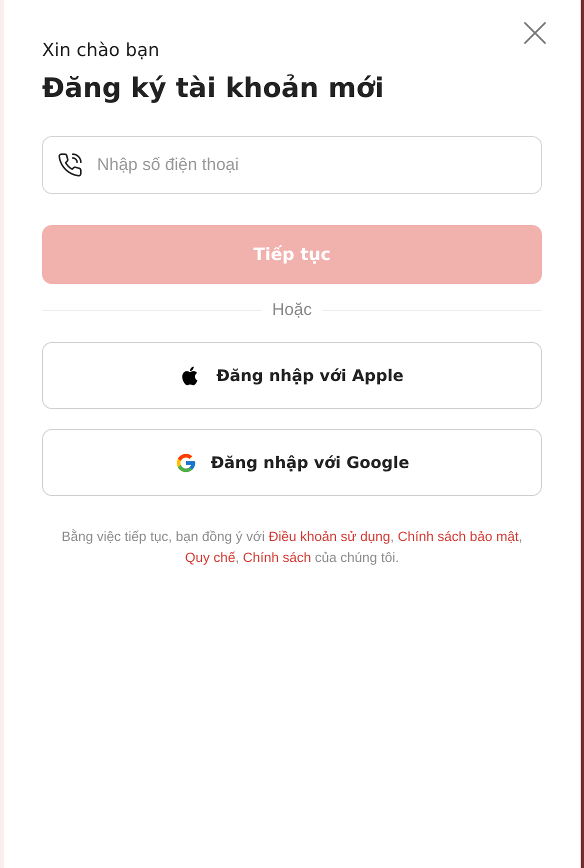  Describe the element at coordinates (292, 375) in the screenshot. I see `apple-sign-in-button: Đăng nhập với Apple` at that location.